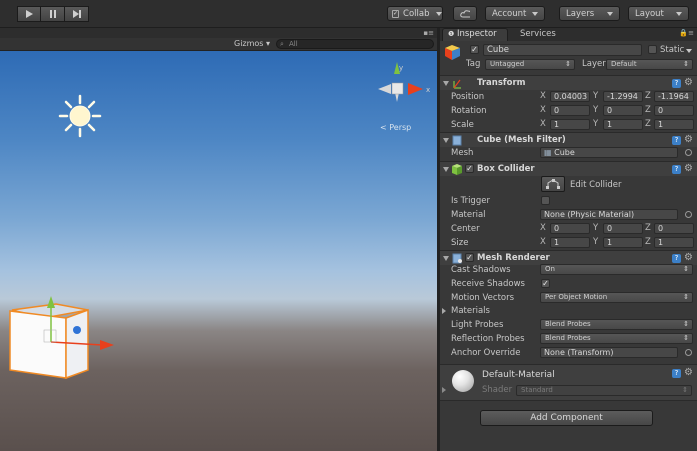 This screenshot has width=697, height=451. I want to click on scale-y-field: 1, so click(623, 124).